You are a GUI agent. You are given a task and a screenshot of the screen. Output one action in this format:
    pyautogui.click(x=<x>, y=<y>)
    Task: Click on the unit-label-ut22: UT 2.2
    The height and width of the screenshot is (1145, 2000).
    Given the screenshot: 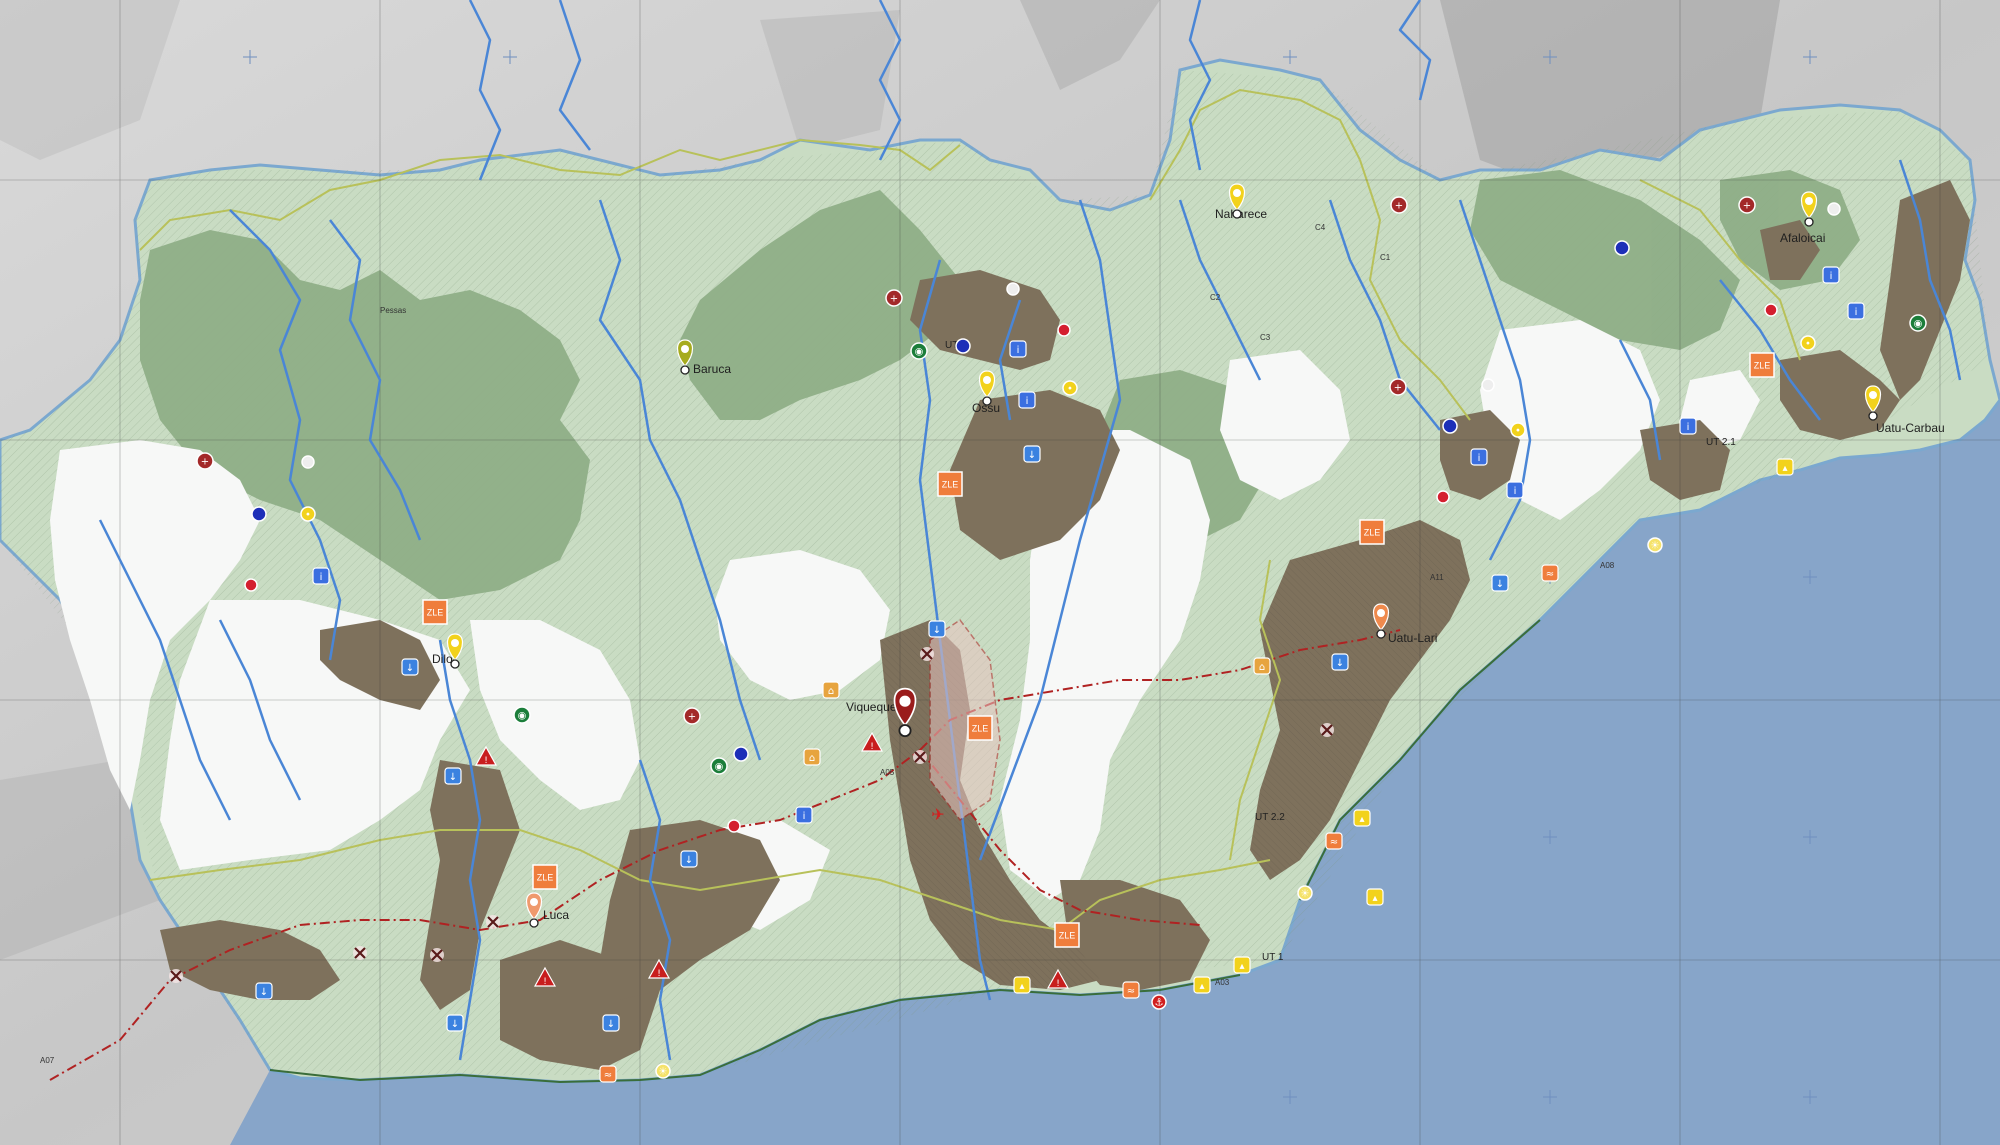 What is the action you would take?
    pyautogui.click(x=1270, y=817)
    